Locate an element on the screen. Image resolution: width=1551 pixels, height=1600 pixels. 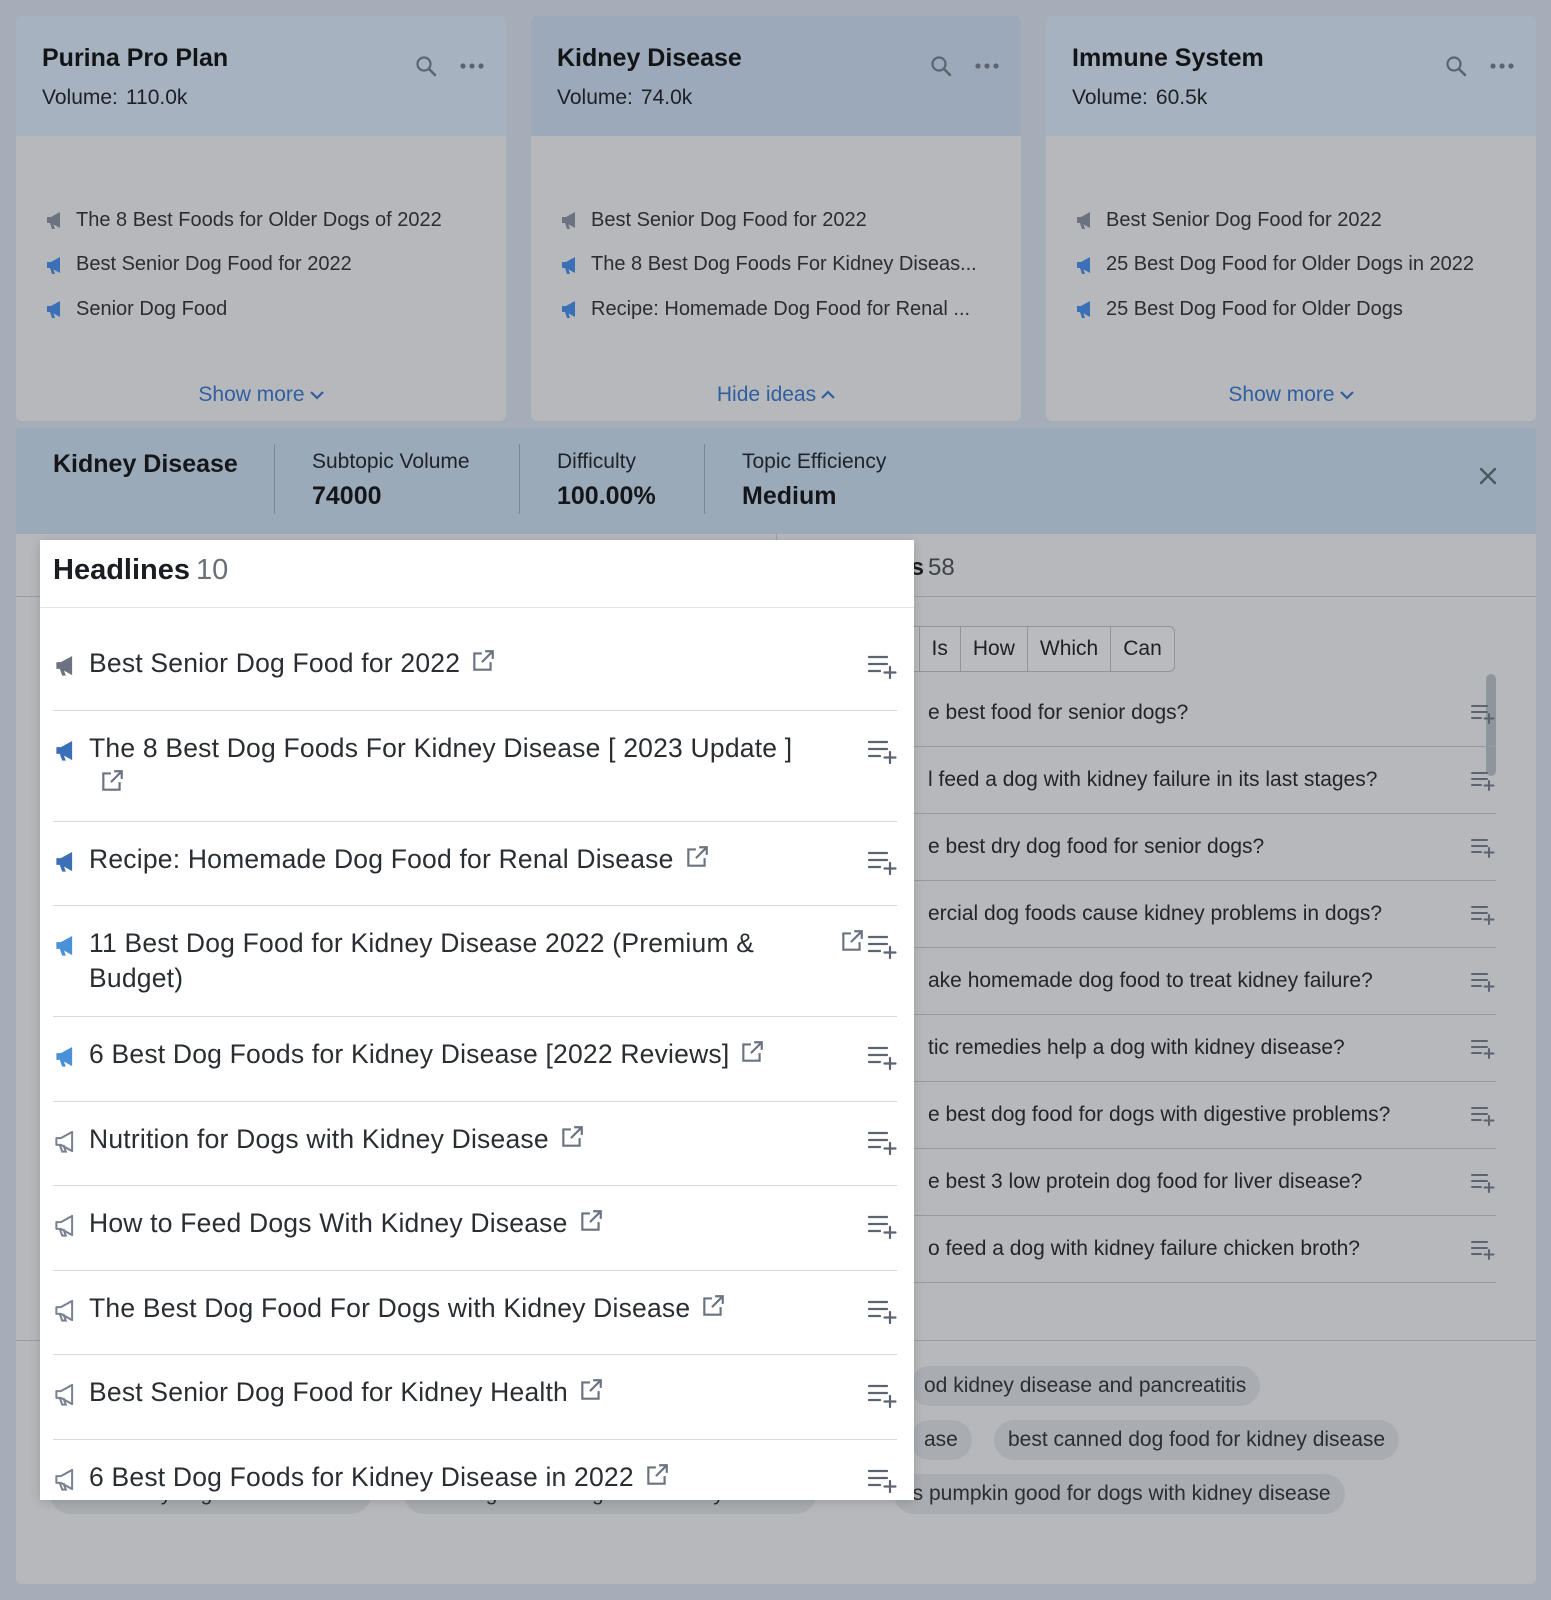
filter-tab: How is located at coordinates (994, 649).